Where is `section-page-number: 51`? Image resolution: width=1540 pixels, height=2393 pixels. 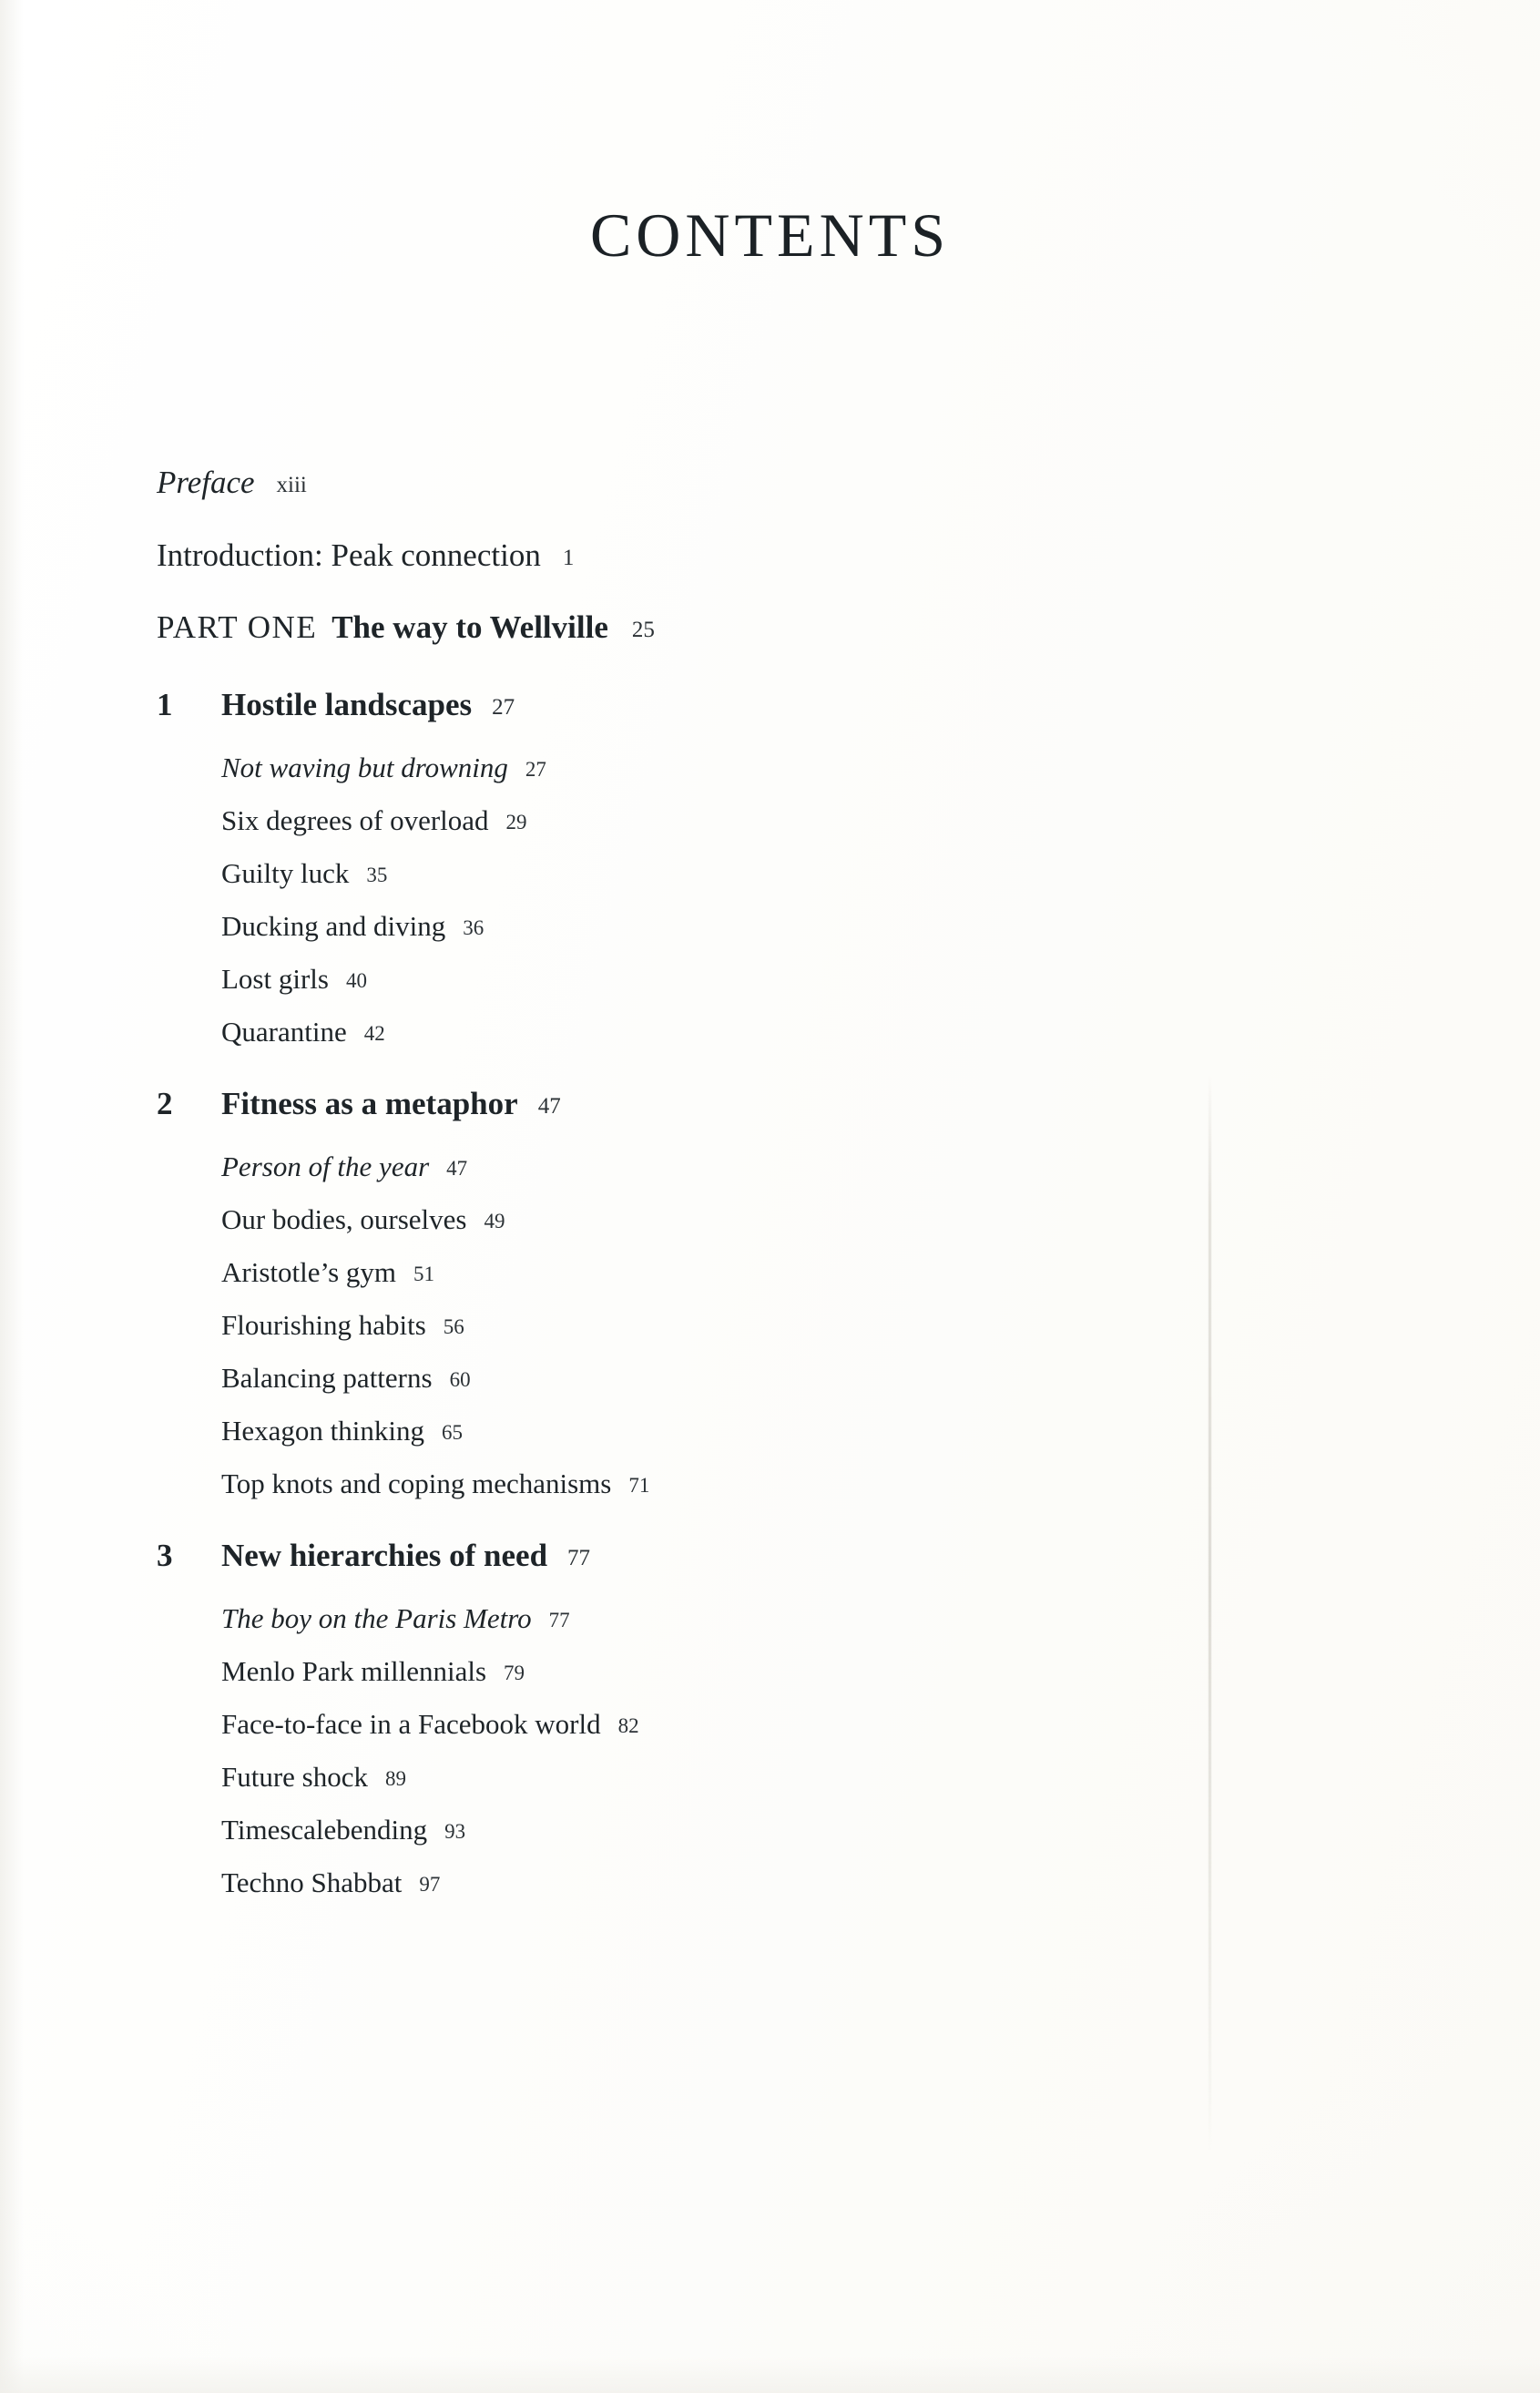 section-page-number: 51 is located at coordinates (424, 1274).